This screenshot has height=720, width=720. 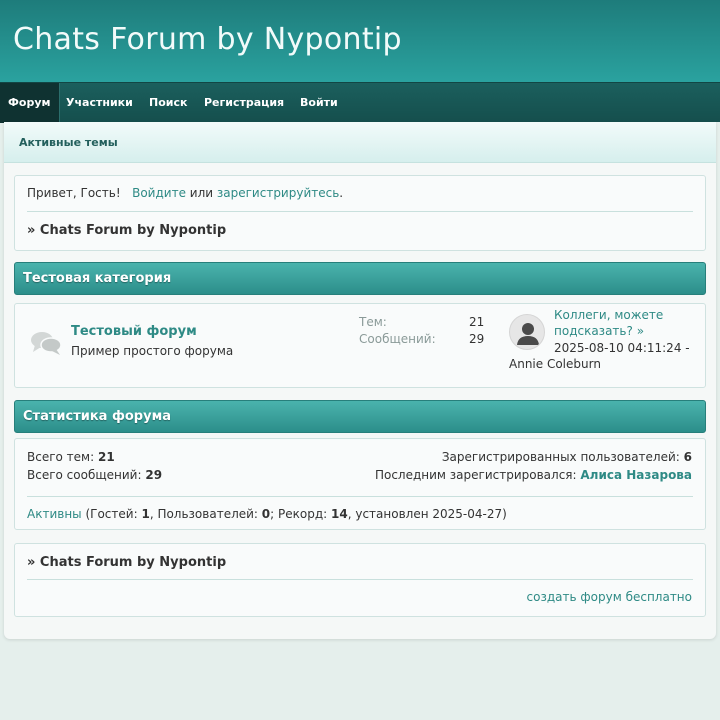 What do you see at coordinates (61, 457) in the screenshot?
I see `total-topics-label: Всего тем:` at bounding box center [61, 457].